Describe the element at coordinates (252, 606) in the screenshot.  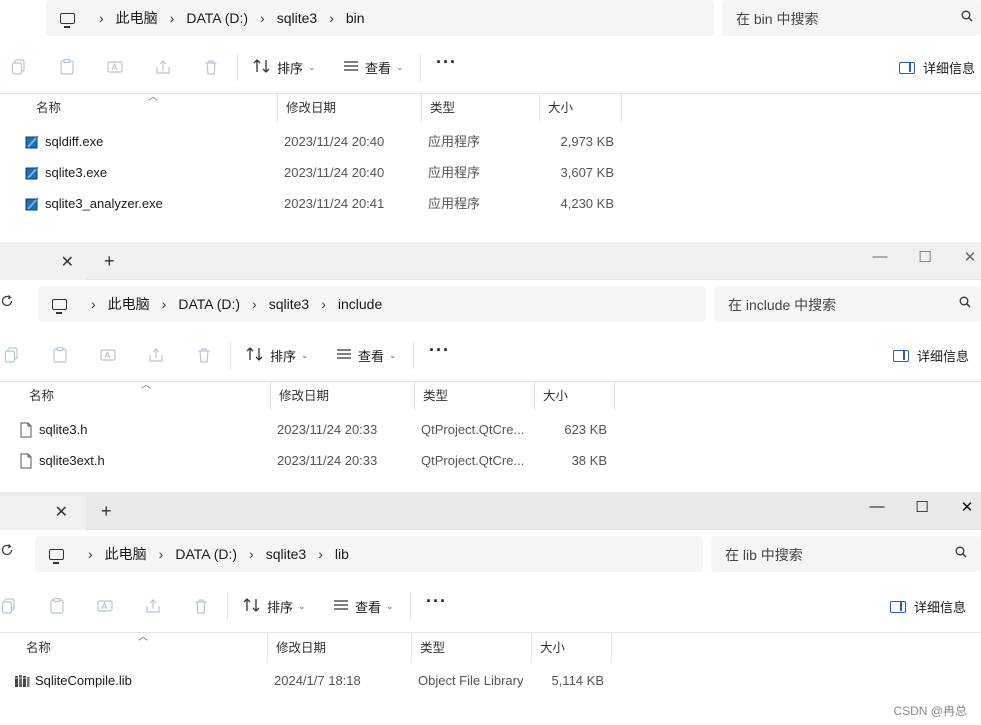
I see `sort-icon` at that location.